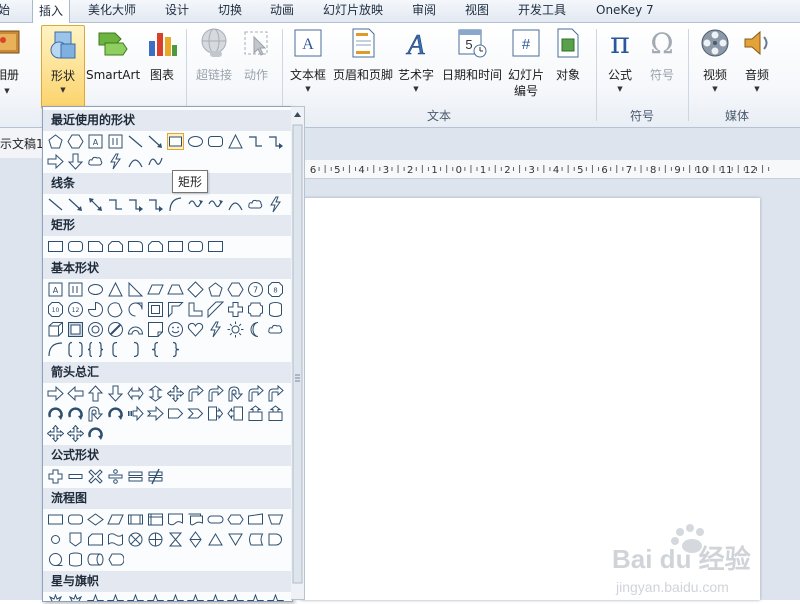 The width and height of the screenshot is (800, 604). Describe the element at coordinates (135, 519) in the screenshot. I see `shape-fpredef-icon` at that location.